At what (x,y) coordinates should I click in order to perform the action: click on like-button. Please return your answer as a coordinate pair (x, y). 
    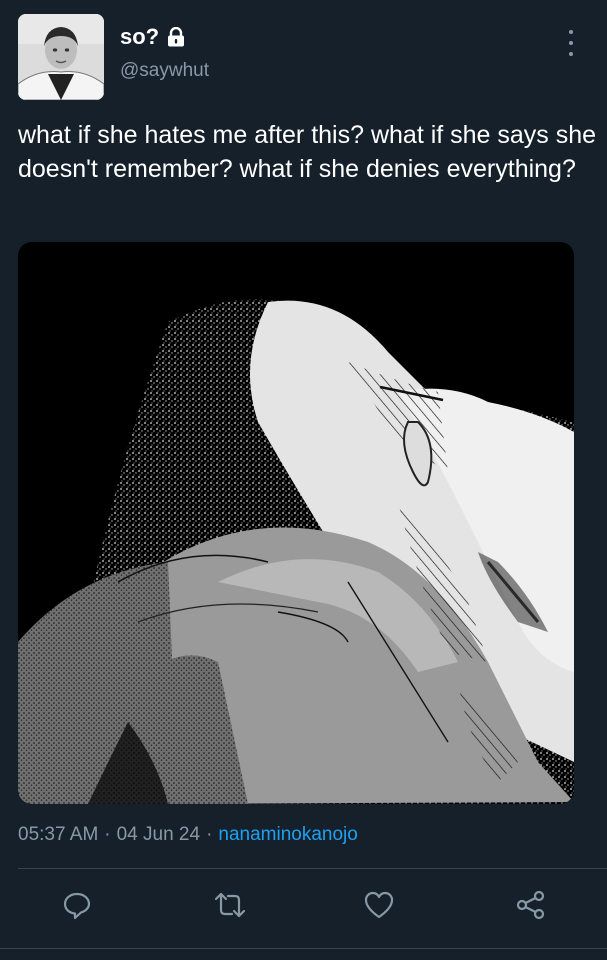
    Looking at the image, I should click on (379, 905).